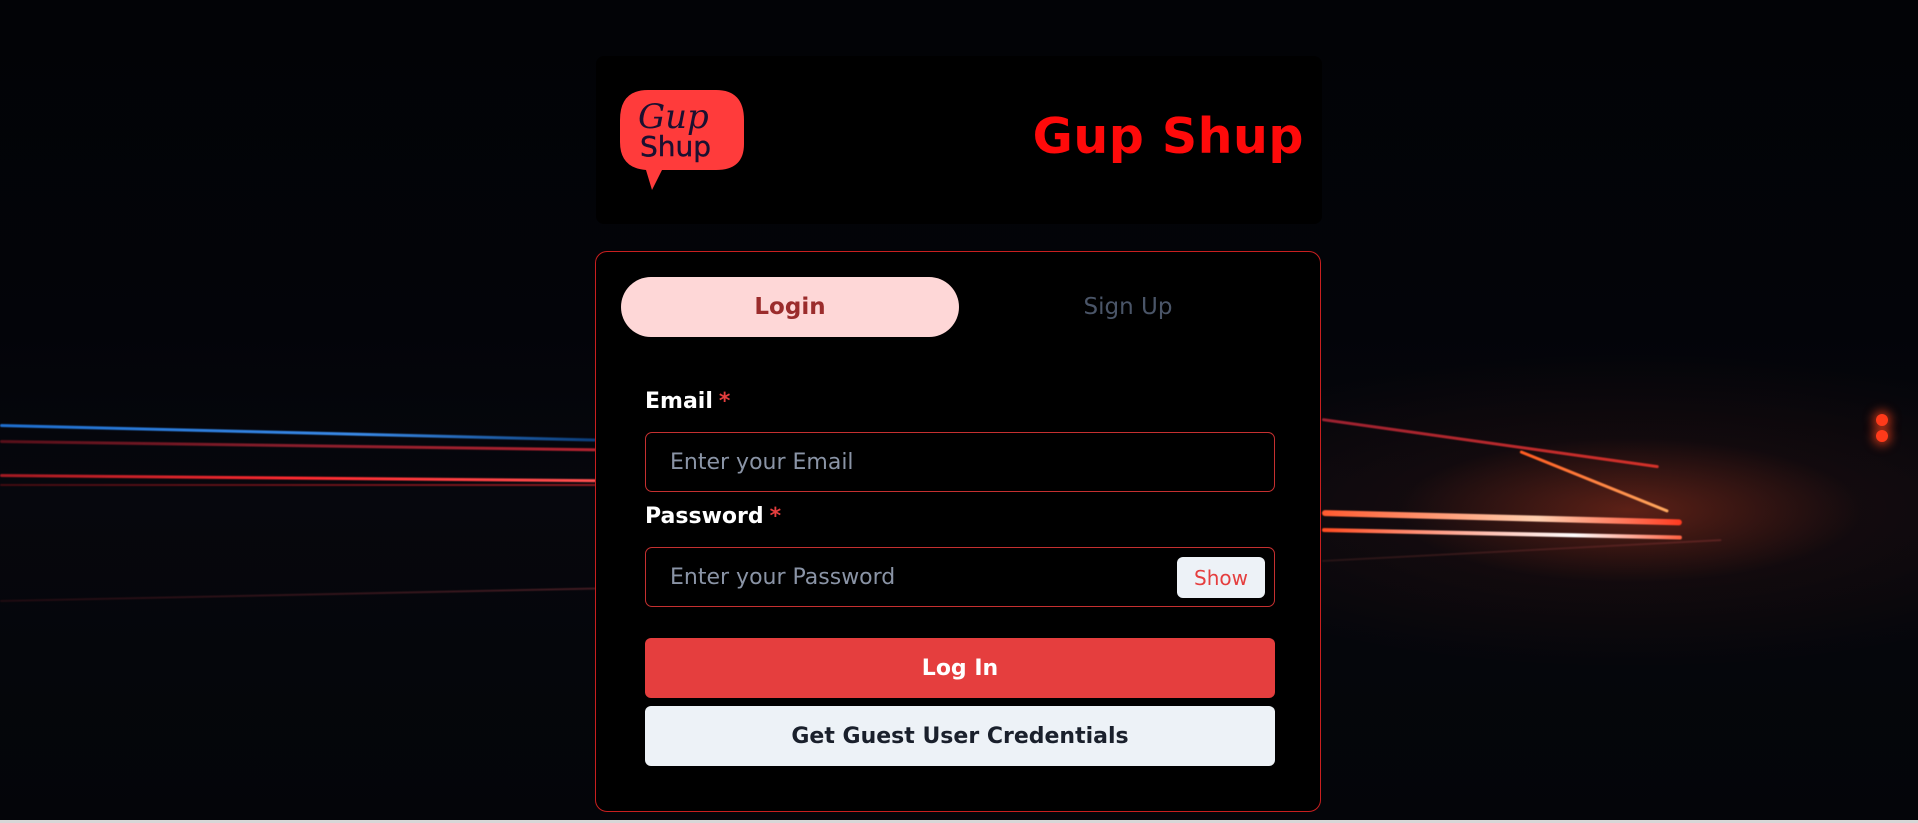 The image size is (1918, 823). I want to click on log-in-button: Log In, so click(960, 668).